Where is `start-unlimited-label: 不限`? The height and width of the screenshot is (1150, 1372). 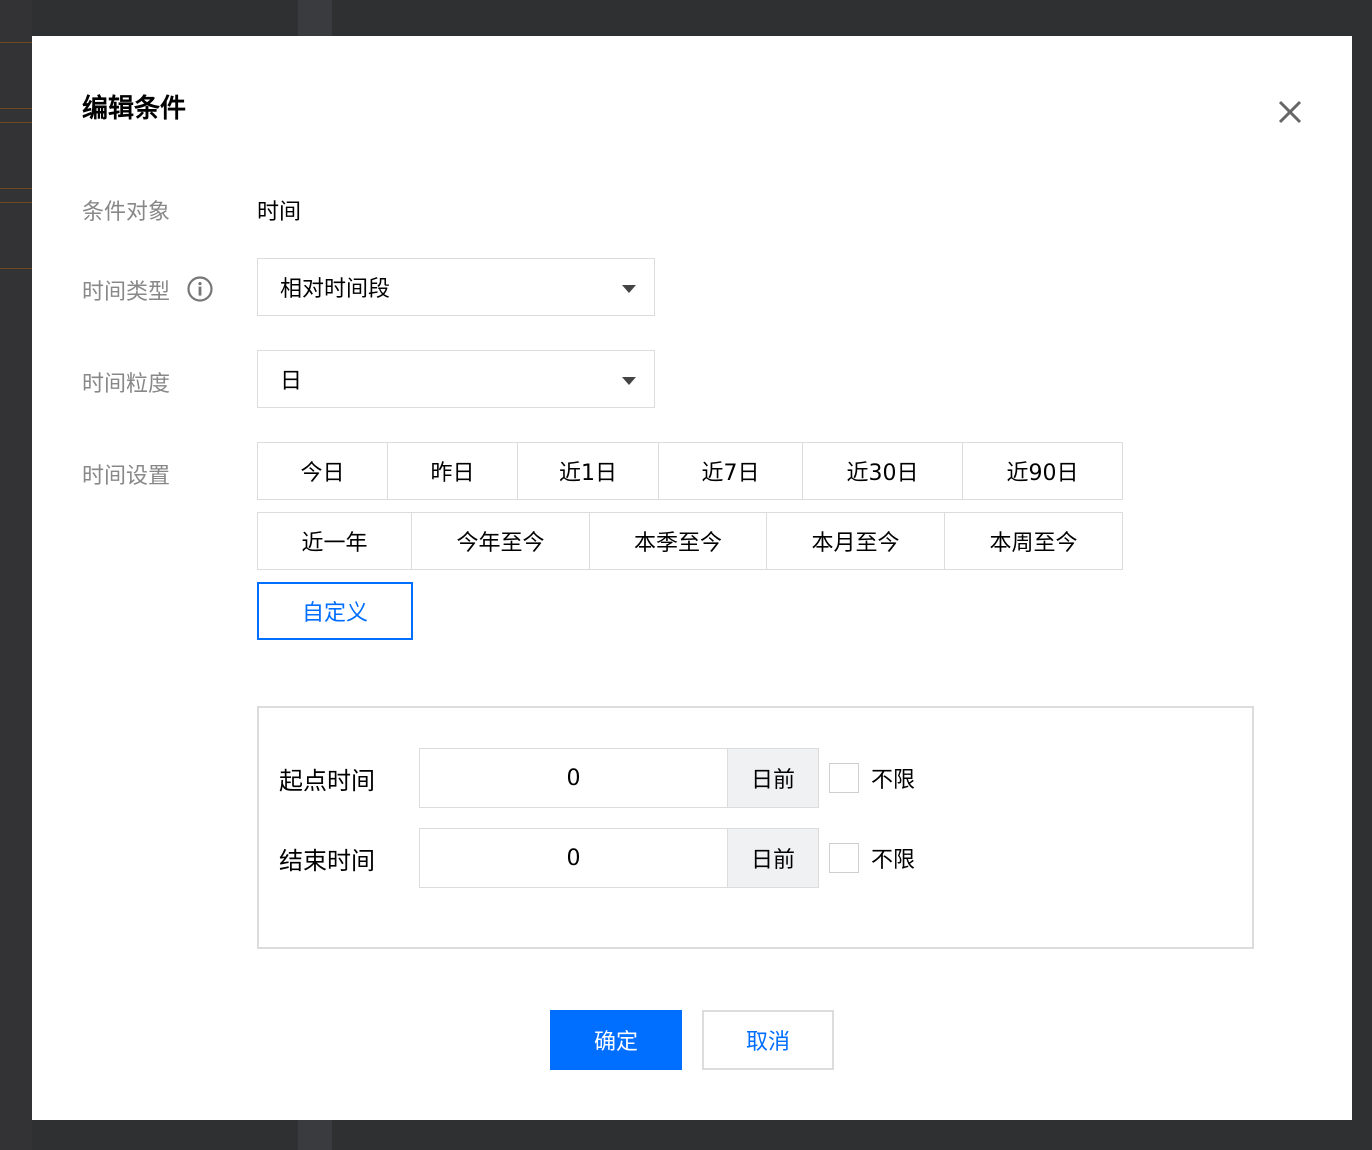 start-unlimited-label: 不限 is located at coordinates (893, 780).